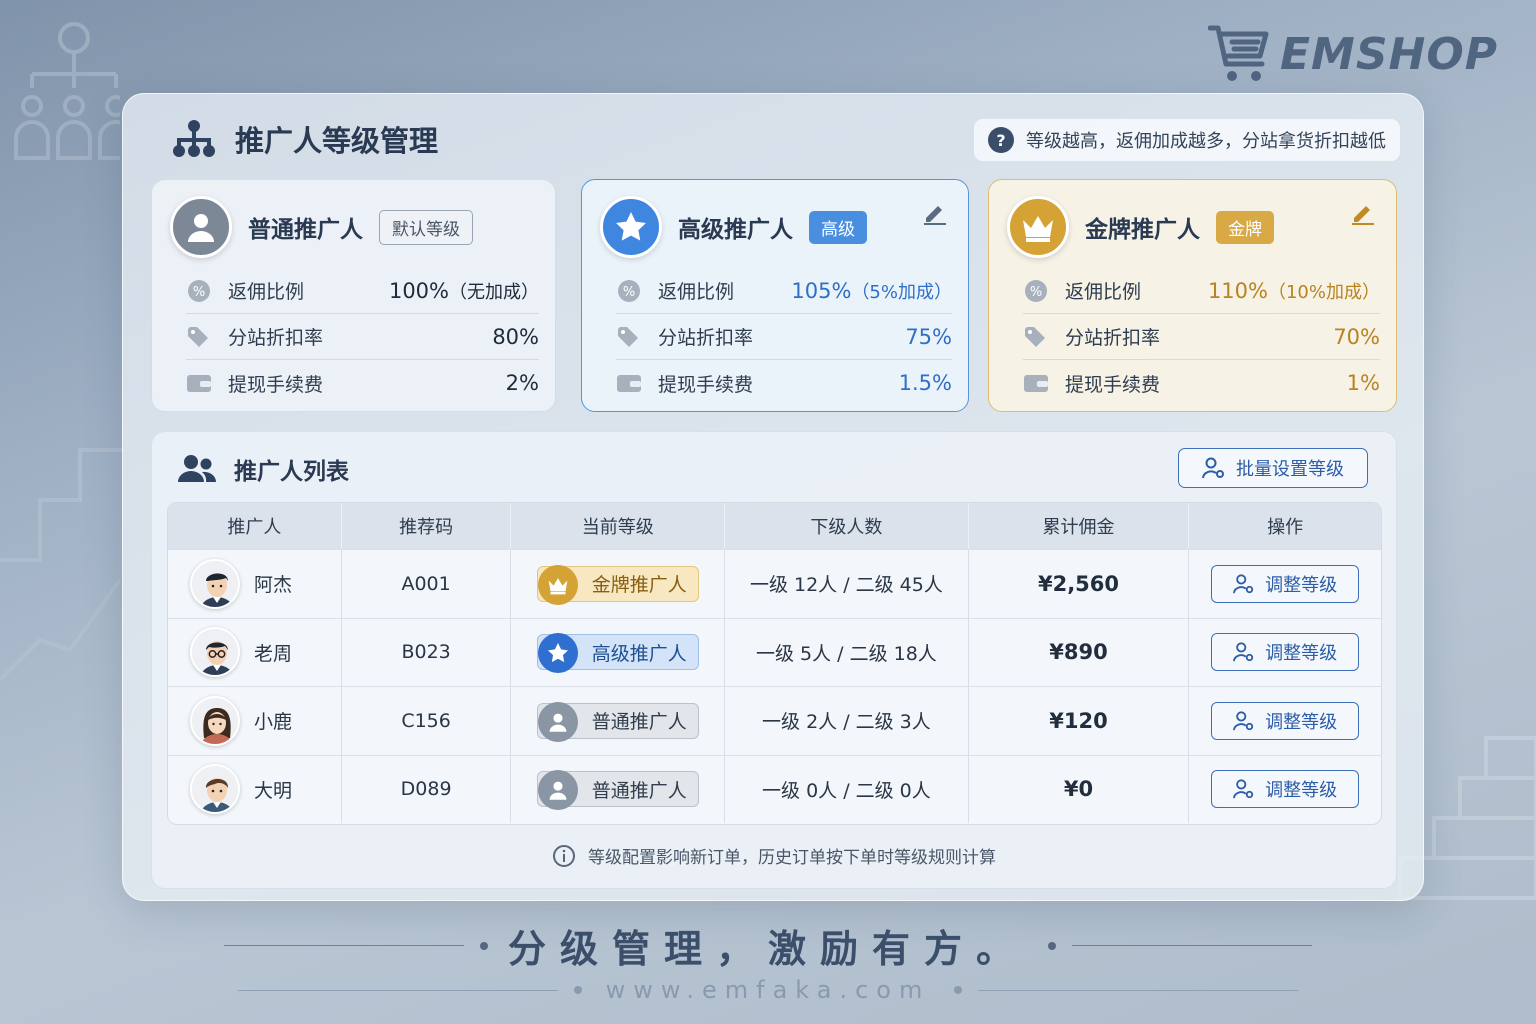 The height and width of the screenshot is (1024, 1536). I want to click on commission-rate-row: % 返佣比例 110%（10%加成）, so click(1201, 291).